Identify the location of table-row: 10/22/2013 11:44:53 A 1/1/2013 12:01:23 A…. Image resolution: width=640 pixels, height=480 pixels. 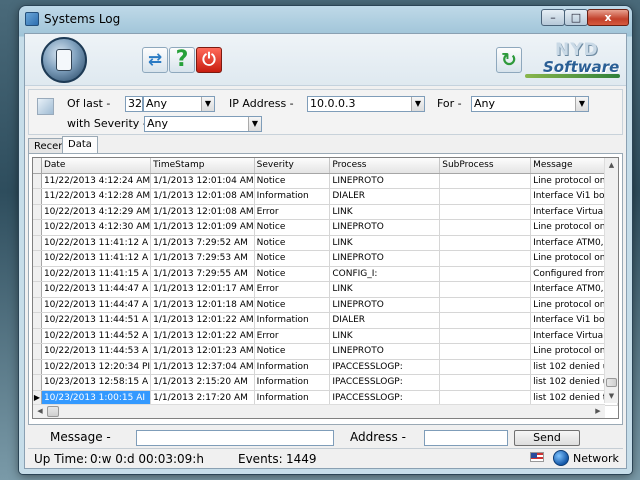
(325, 351).